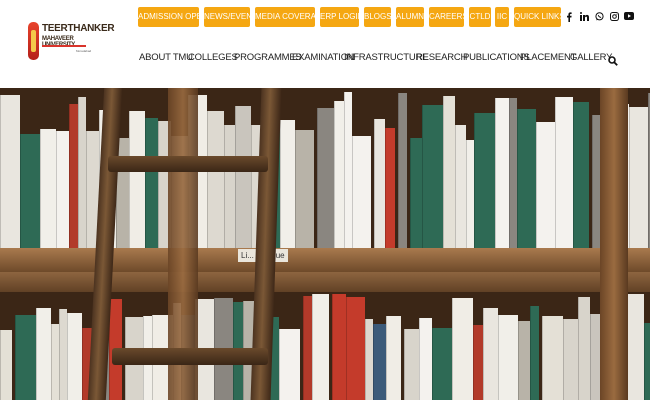  What do you see at coordinates (411, 17) in the screenshot?
I see `alumni-button: ALUMNI` at bounding box center [411, 17].